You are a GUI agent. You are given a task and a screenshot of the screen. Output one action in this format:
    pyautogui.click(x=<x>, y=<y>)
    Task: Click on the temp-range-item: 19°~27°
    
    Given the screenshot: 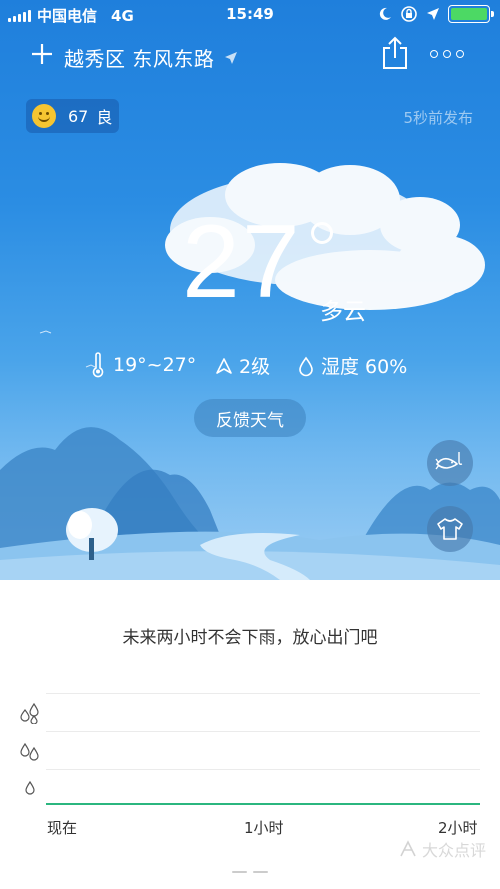 What is the action you would take?
    pyautogui.click(x=142, y=365)
    